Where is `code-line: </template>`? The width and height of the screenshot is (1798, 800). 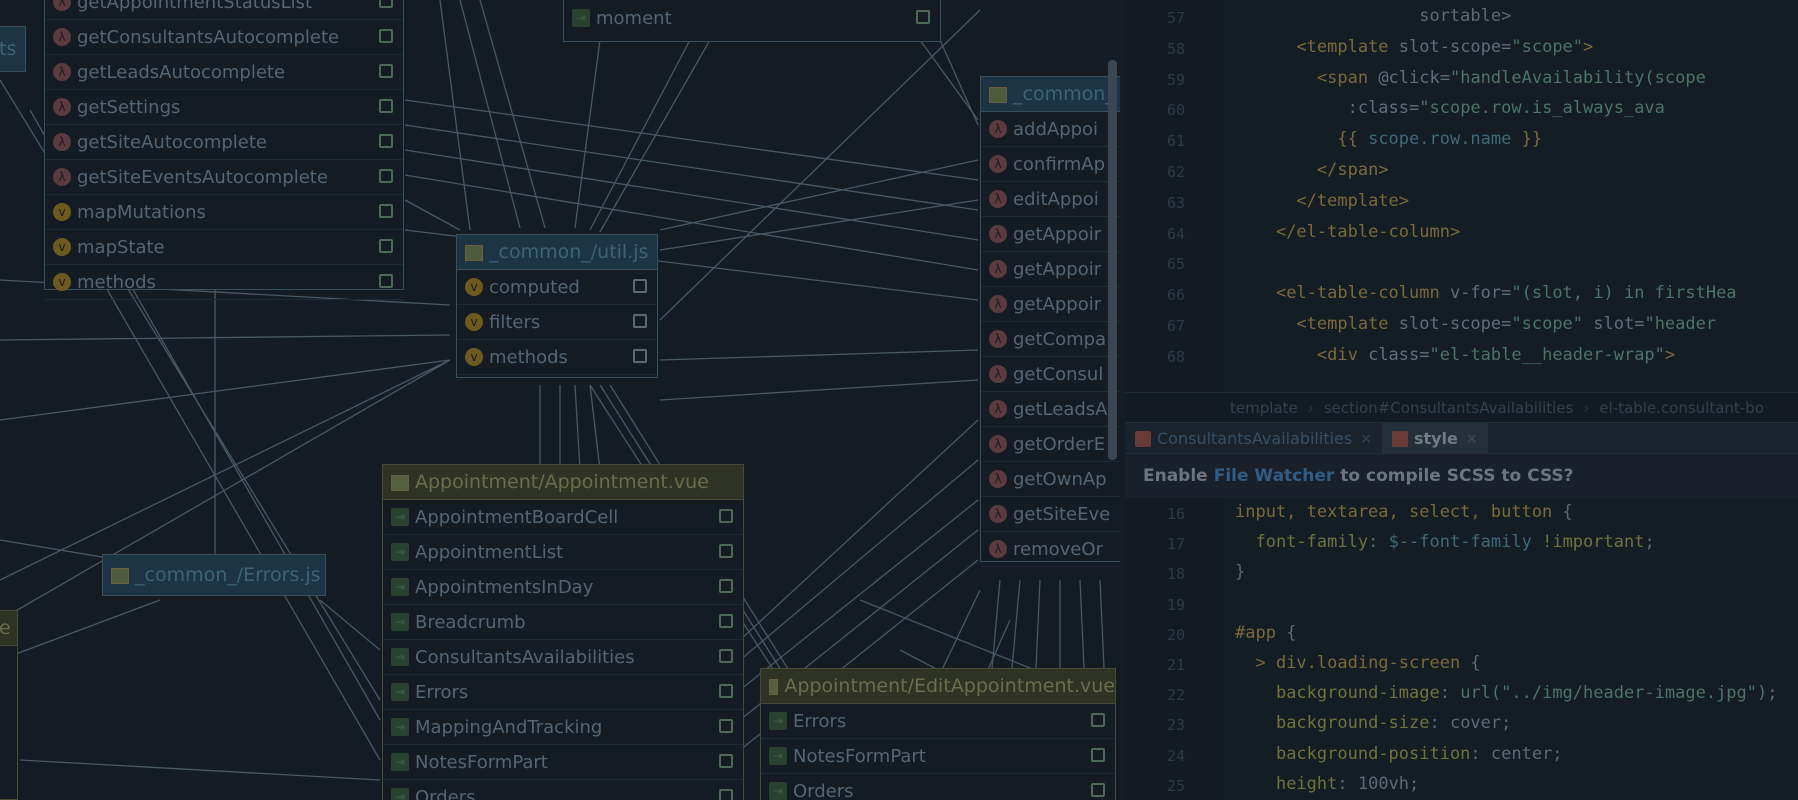 code-line: </template> is located at coordinates (1322, 201).